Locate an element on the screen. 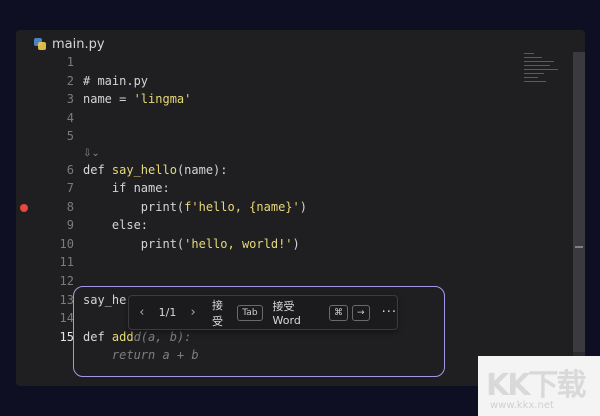 Image resolution: width=600 pixels, height=416 pixels. line-number: 9 is located at coordinates (70, 225).